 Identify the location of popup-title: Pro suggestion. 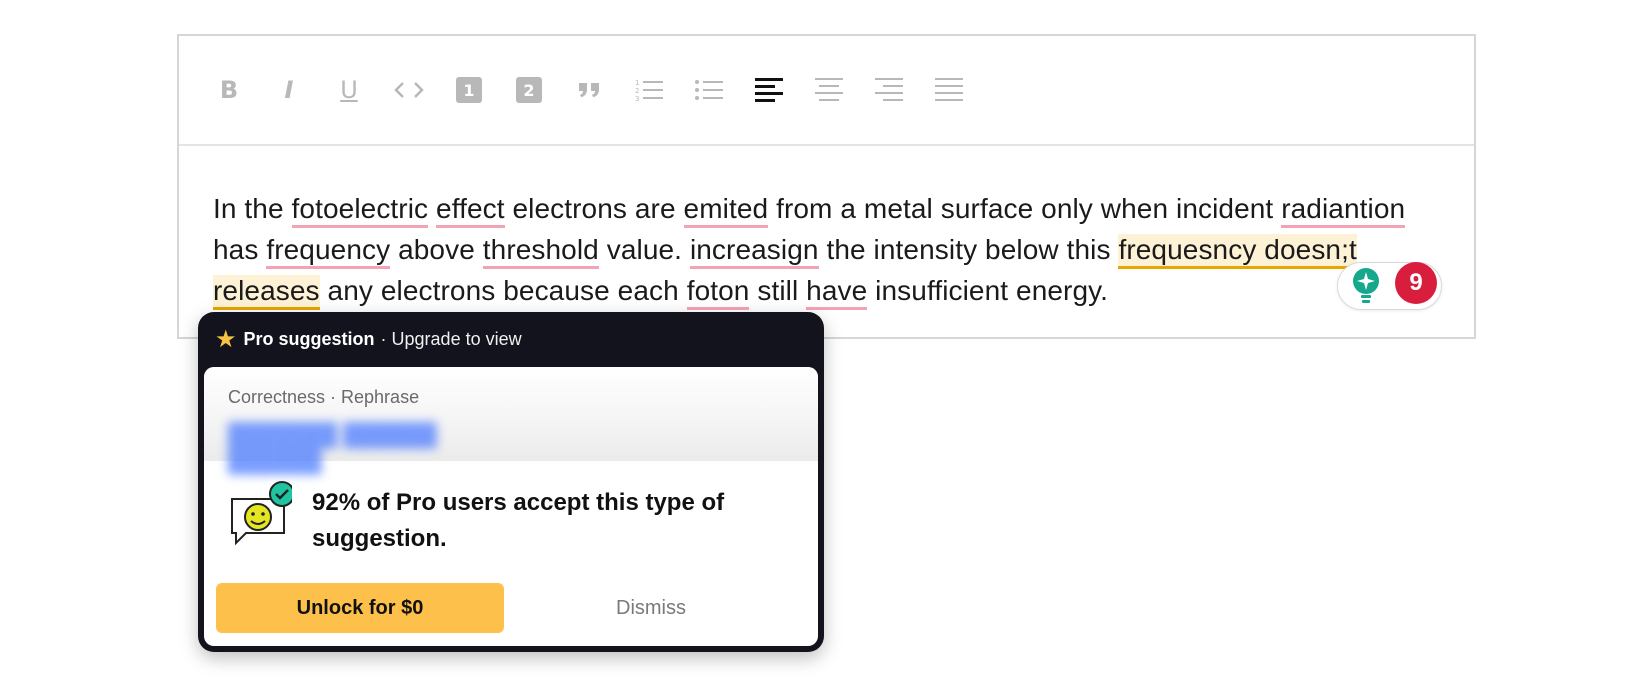
(309, 338).